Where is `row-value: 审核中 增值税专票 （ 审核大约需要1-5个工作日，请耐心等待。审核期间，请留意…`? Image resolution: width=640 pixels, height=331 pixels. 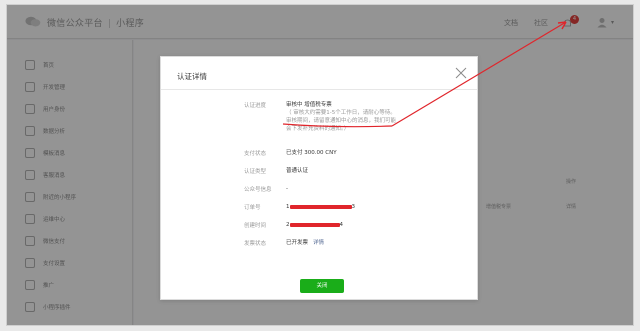 row-value: 审核中 增值税专票 （ 审核大约需要1-5个工作日，请耐心等待。审核期间，请留意… is located at coordinates (342, 117).